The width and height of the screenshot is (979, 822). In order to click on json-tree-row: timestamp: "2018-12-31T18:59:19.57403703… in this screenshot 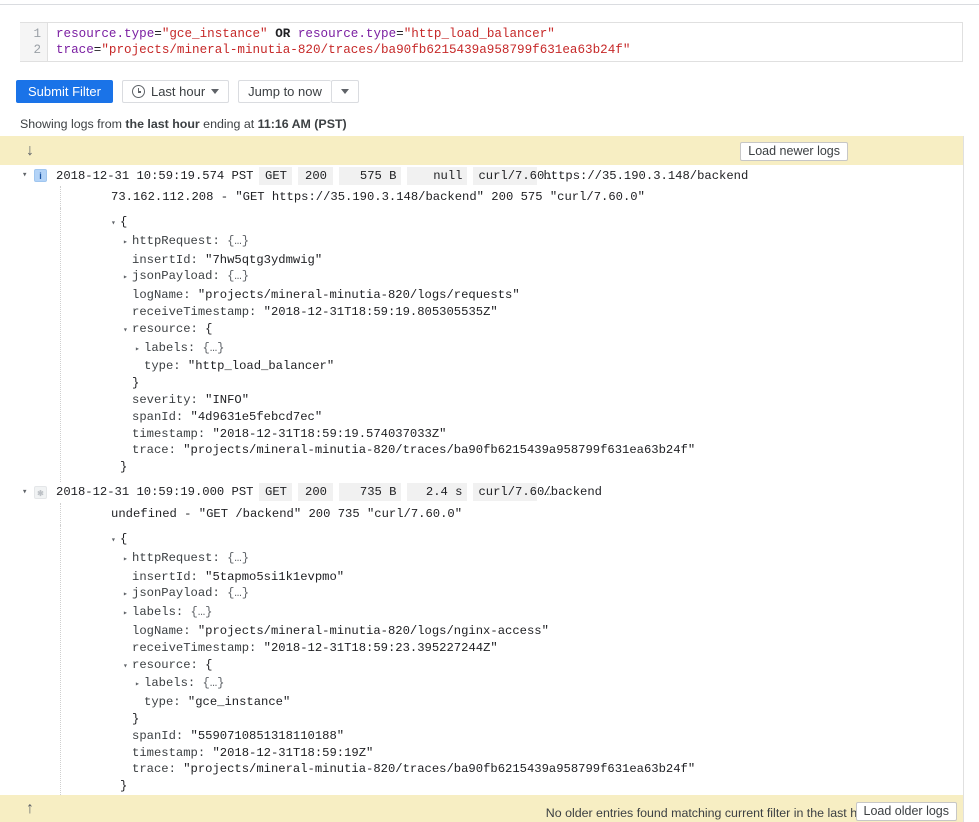, I will do `click(537, 434)`.